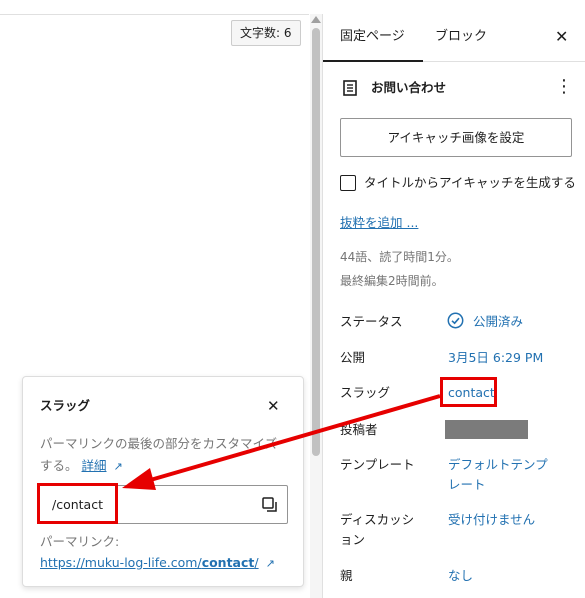  What do you see at coordinates (495, 358) in the screenshot?
I see `publish-date-value: 3月5日 6:29 PM` at bounding box center [495, 358].